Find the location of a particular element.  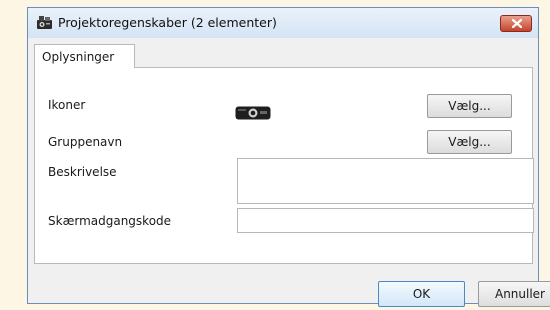

description-field is located at coordinates (385, 181).